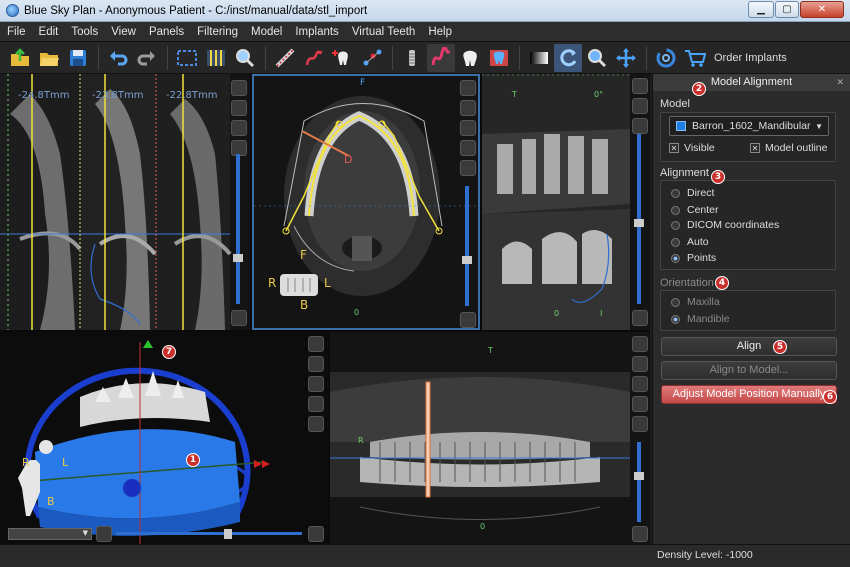  What do you see at coordinates (796, 148) in the screenshot?
I see `model-outline-label: Model outline` at bounding box center [796, 148].